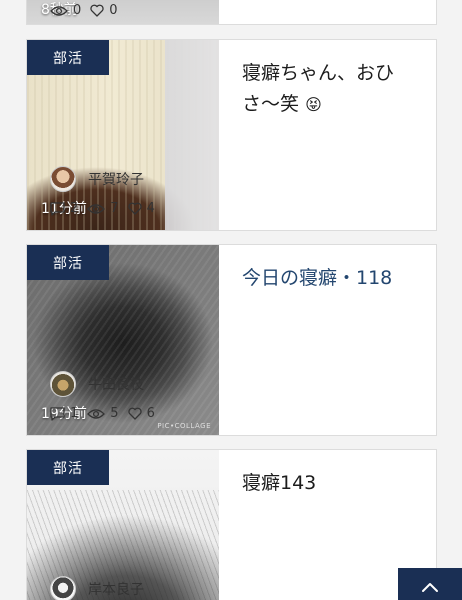  I want to click on like-count: 4, so click(141, 208).